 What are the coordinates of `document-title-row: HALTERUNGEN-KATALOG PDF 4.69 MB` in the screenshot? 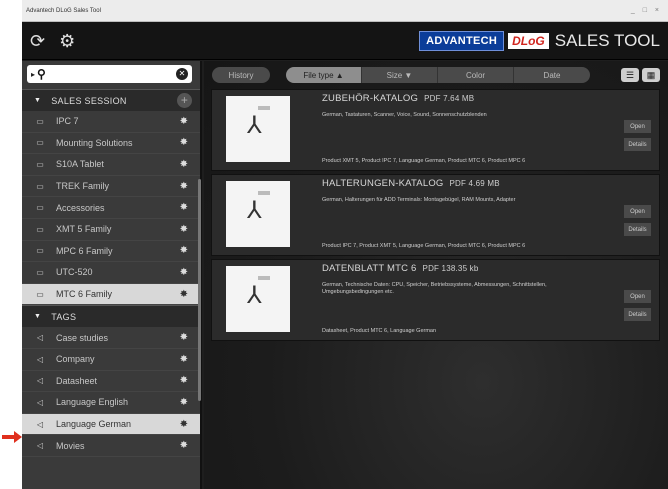 It's located at (411, 183).